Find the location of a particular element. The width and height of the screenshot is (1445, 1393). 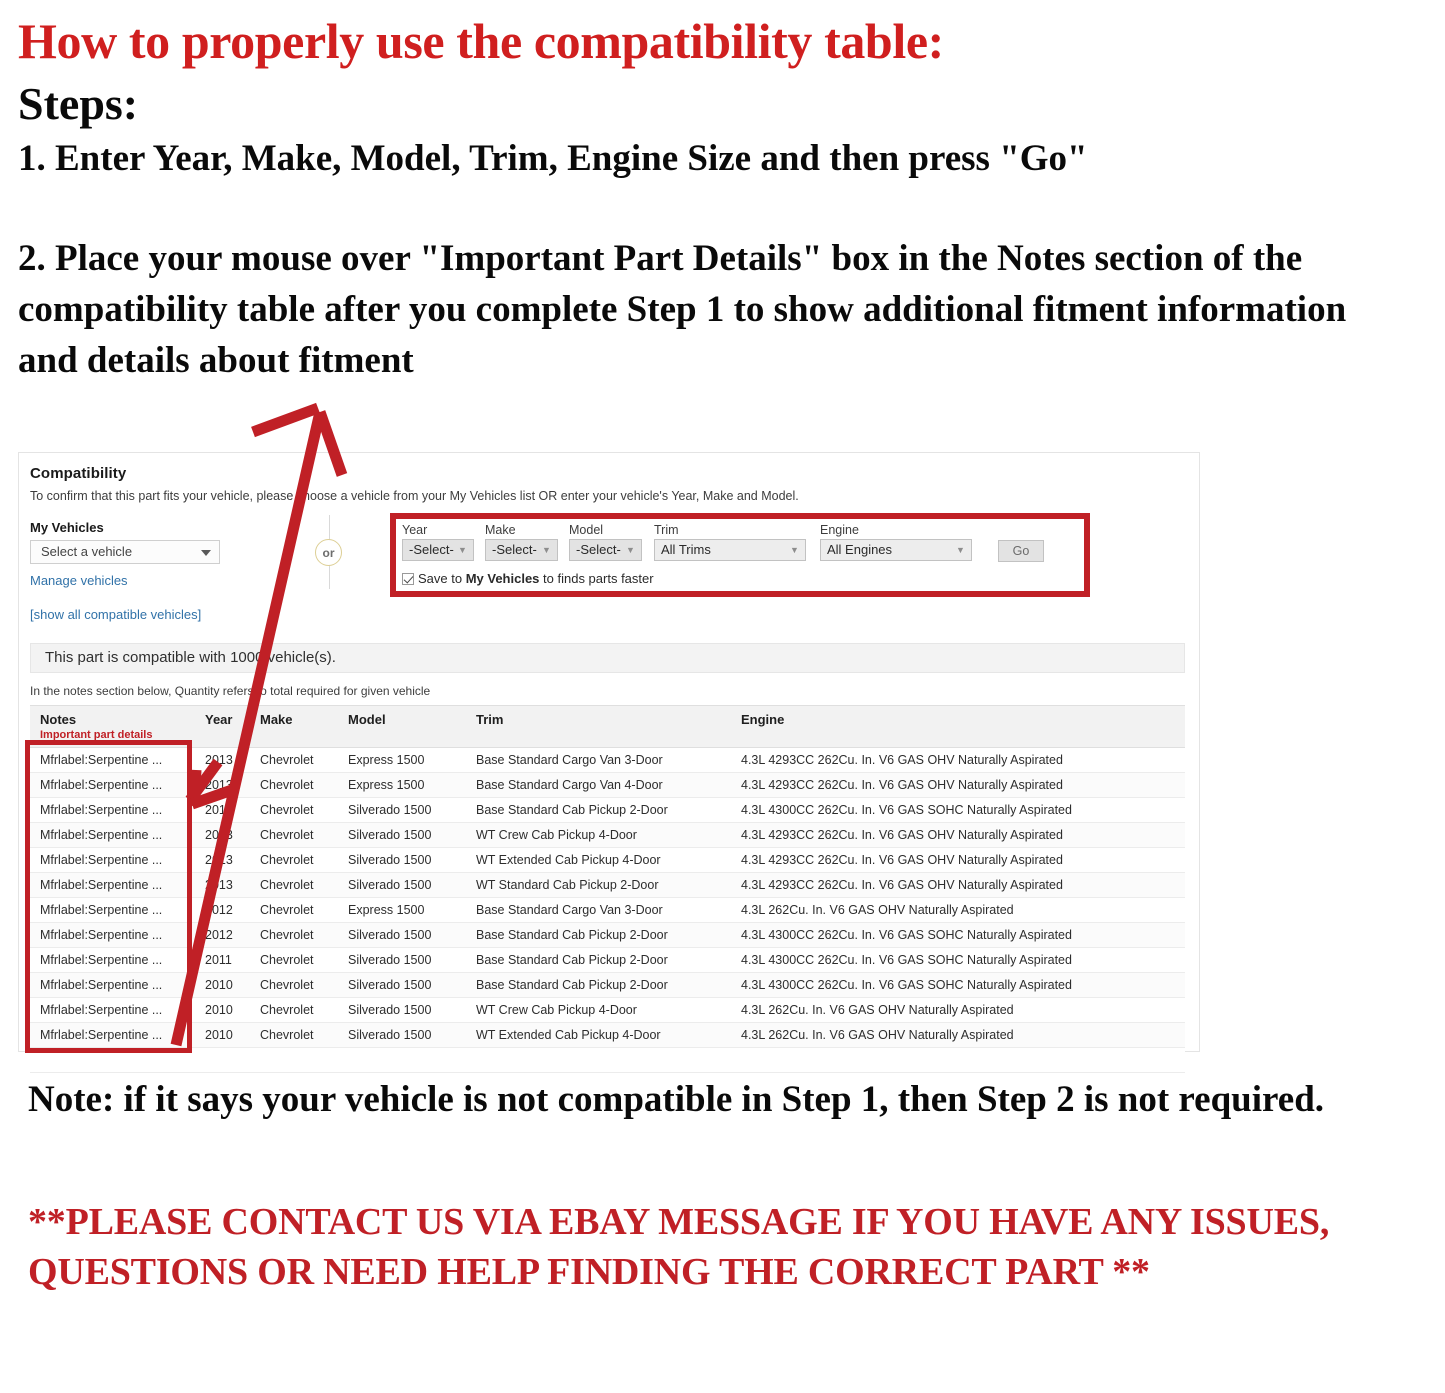

save-to-my-vehicles-checkbox is located at coordinates (408, 579).